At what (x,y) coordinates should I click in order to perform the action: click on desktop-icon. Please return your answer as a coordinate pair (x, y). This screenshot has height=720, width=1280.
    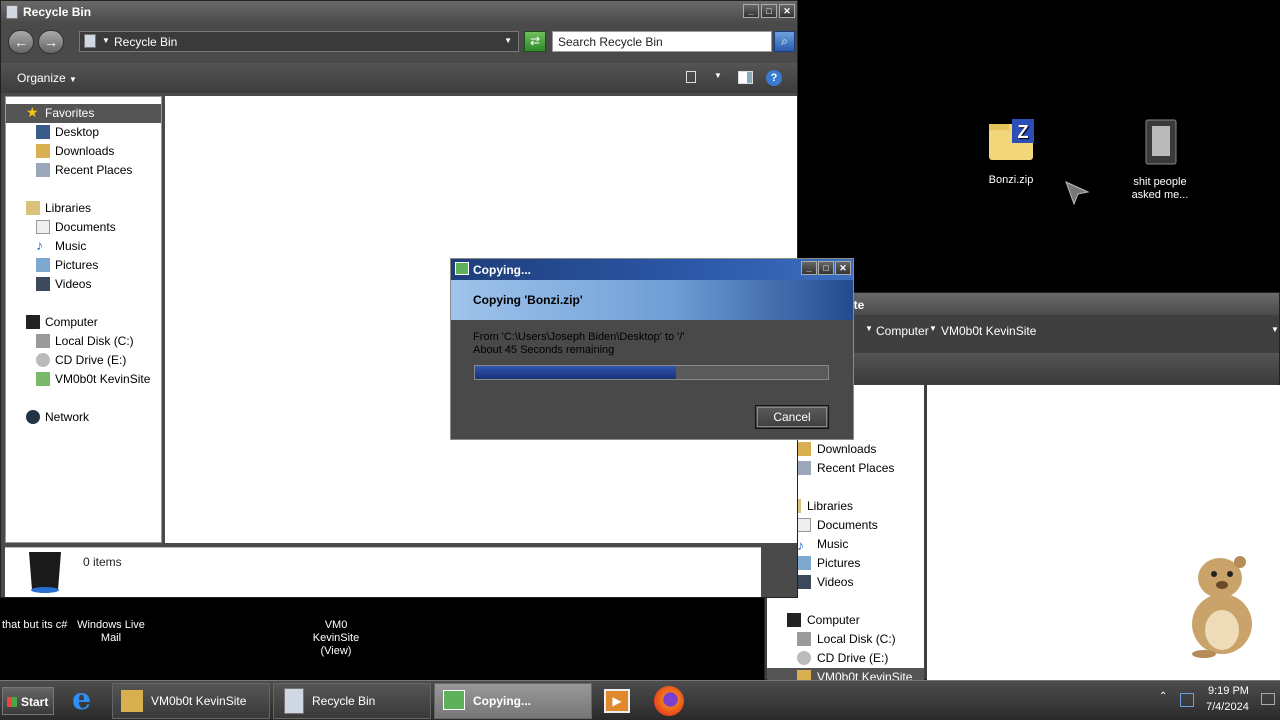
    Looking at the image, I should click on (43, 132).